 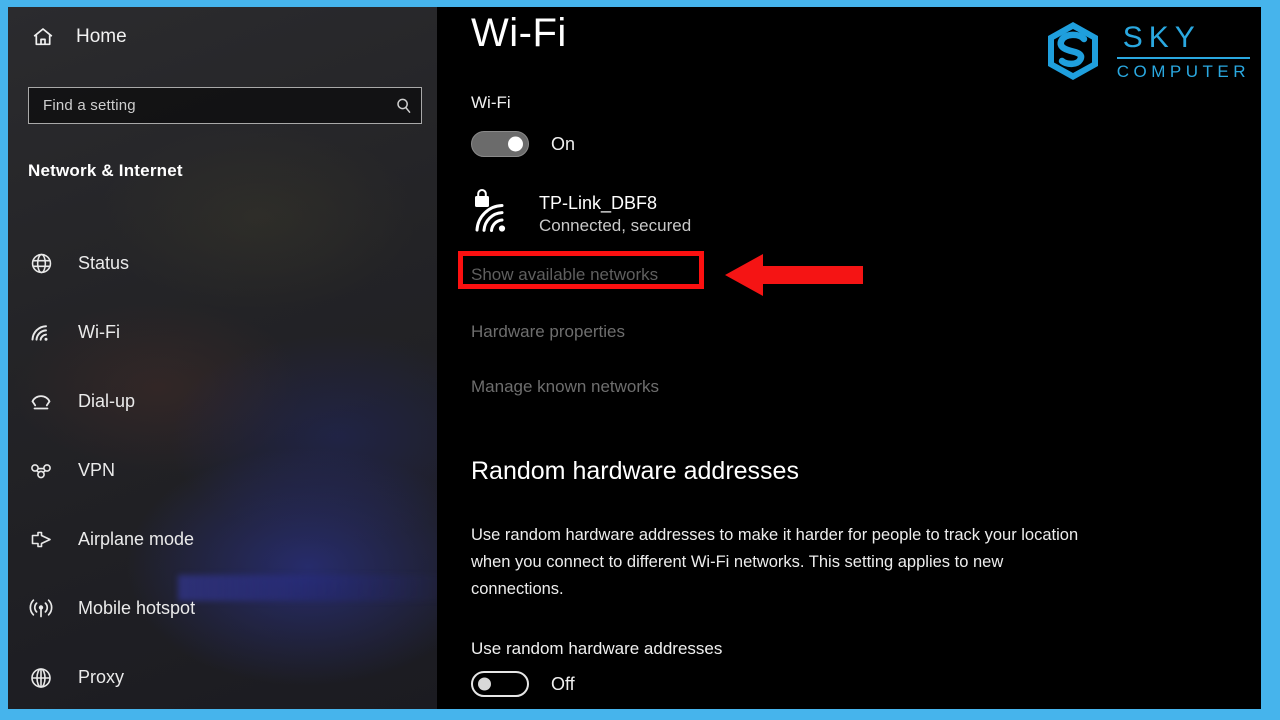 What do you see at coordinates (107, 401) in the screenshot?
I see `sidebar-item-label: Dial-up` at bounding box center [107, 401].